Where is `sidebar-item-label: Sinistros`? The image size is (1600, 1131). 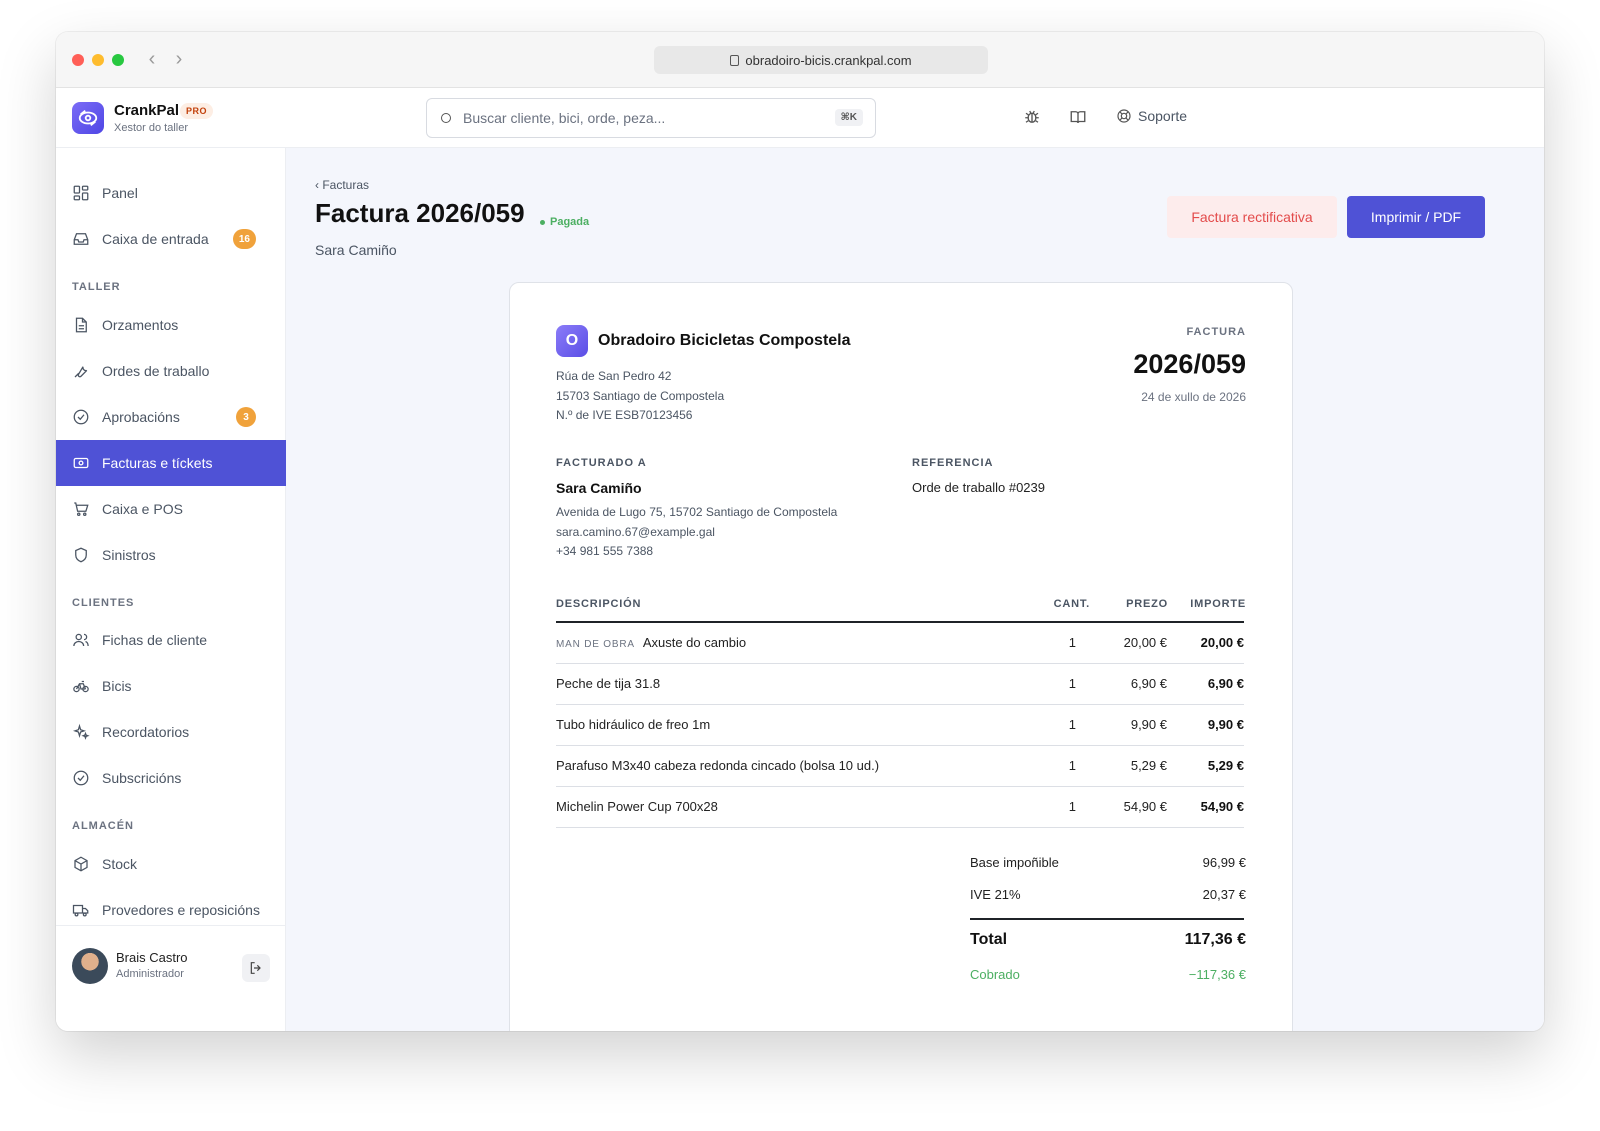
sidebar-item-label: Sinistros is located at coordinates (129, 555).